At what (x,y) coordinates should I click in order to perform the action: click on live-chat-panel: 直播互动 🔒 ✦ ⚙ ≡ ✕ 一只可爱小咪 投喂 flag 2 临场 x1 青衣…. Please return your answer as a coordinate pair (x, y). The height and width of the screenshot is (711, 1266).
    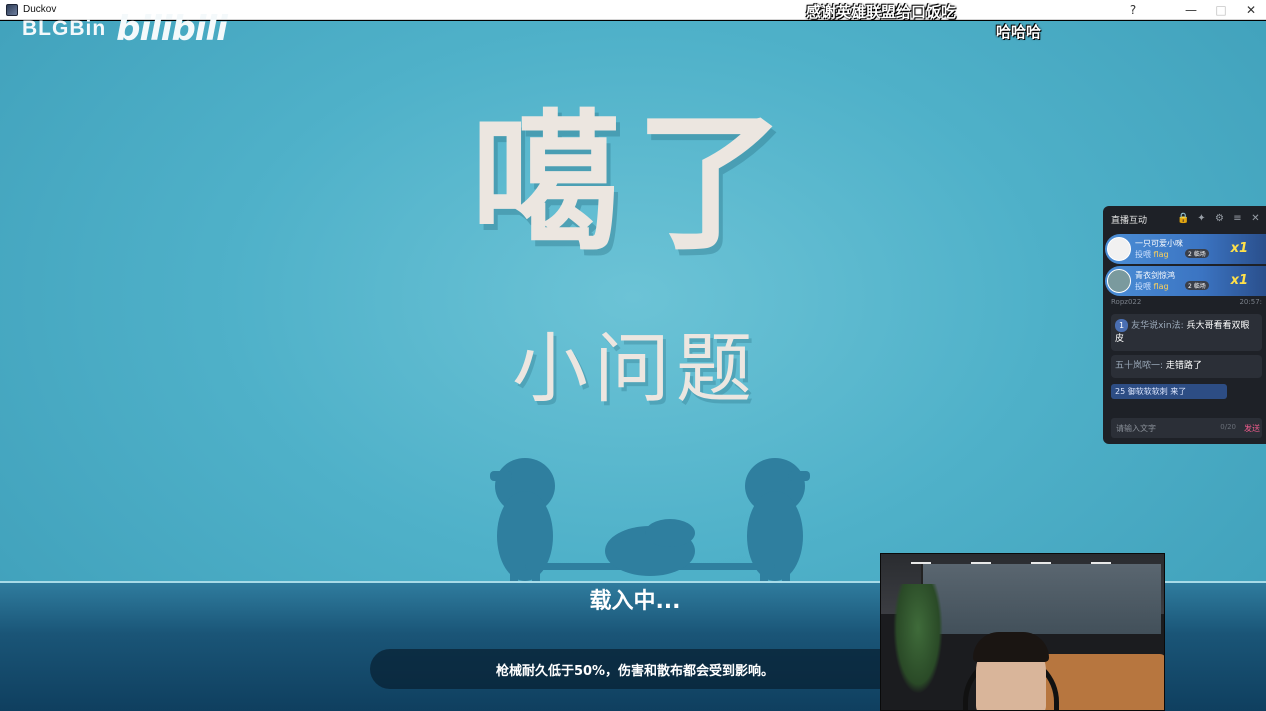
    Looking at the image, I should click on (1184, 325).